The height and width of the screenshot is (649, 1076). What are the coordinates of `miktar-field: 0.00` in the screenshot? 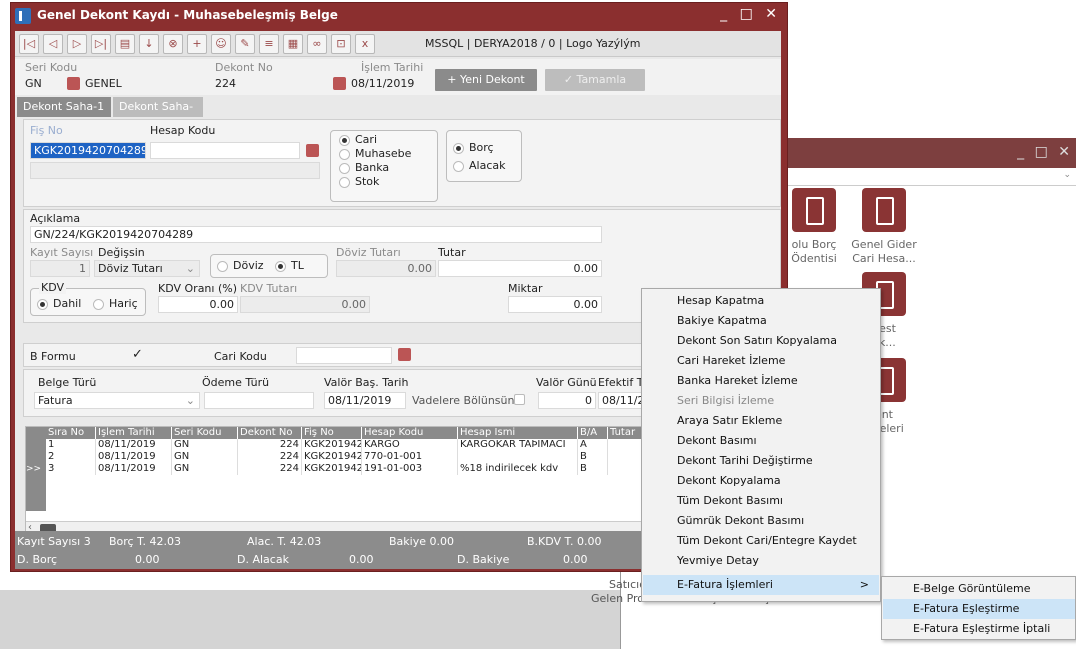 It's located at (555, 304).